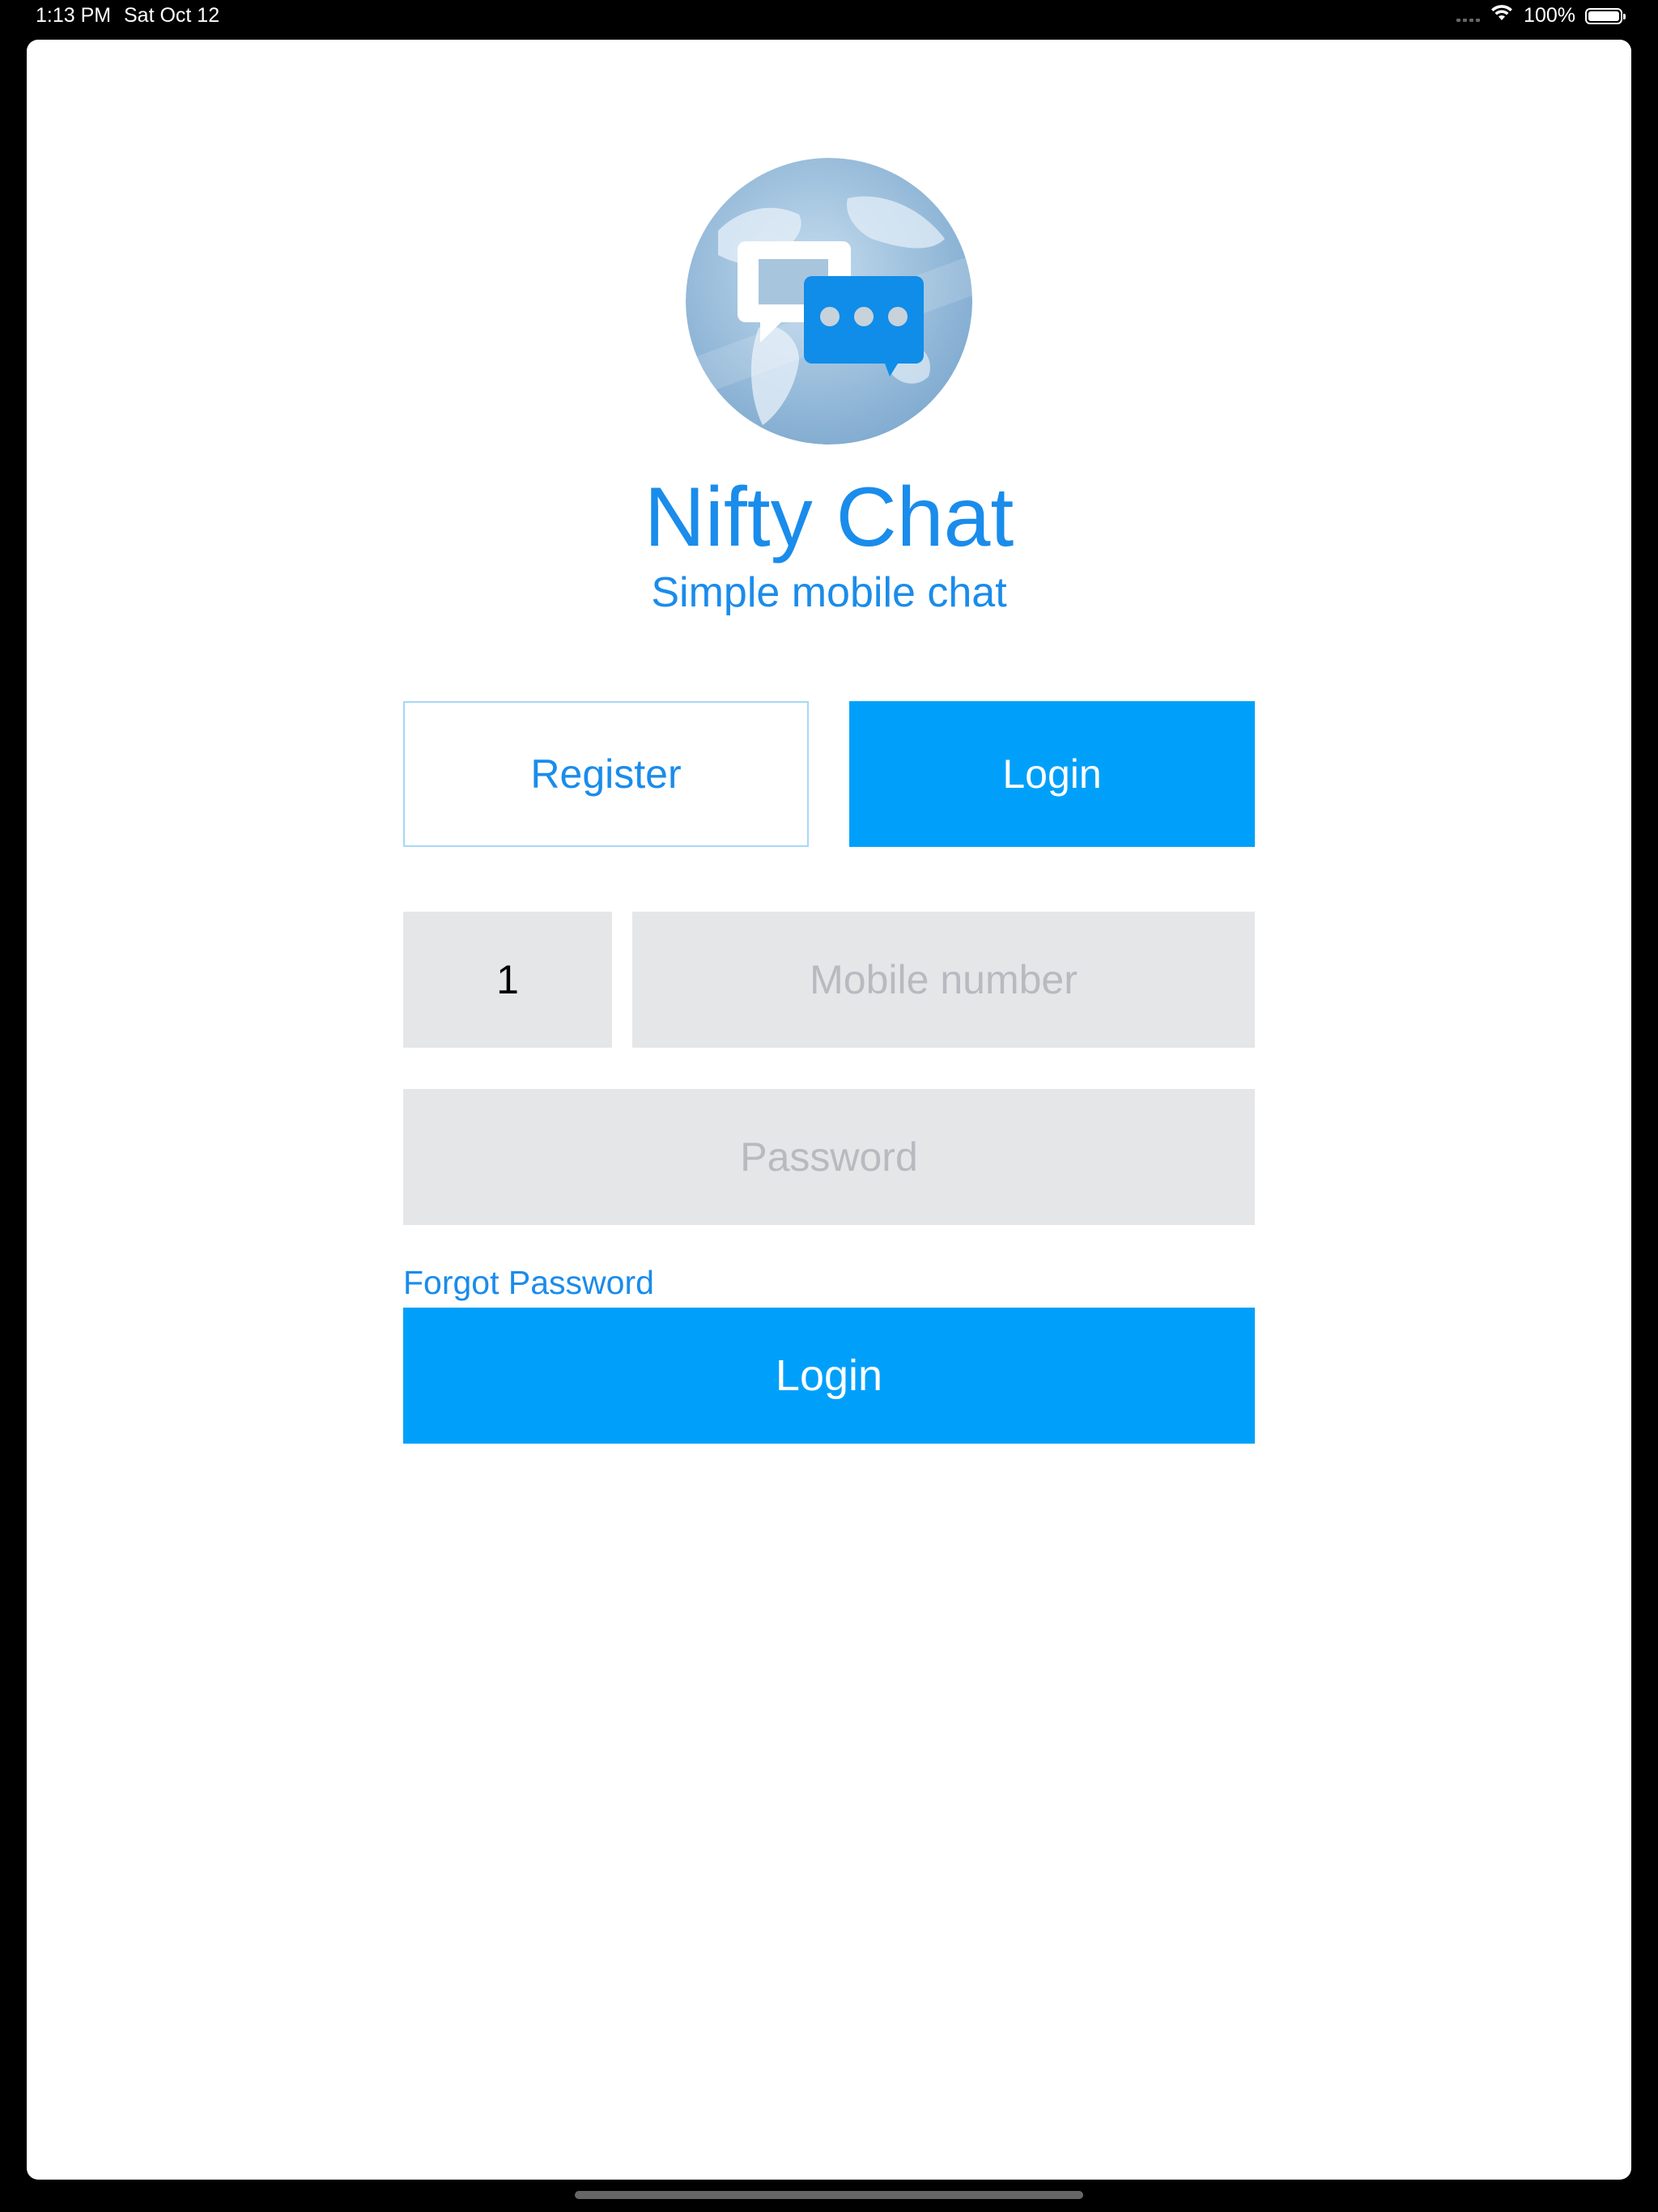 The height and width of the screenshot is (2212, 1658). Describe the element at coordinates (829, 1376) in the screenshot. I see `login-button: Login` at that location.